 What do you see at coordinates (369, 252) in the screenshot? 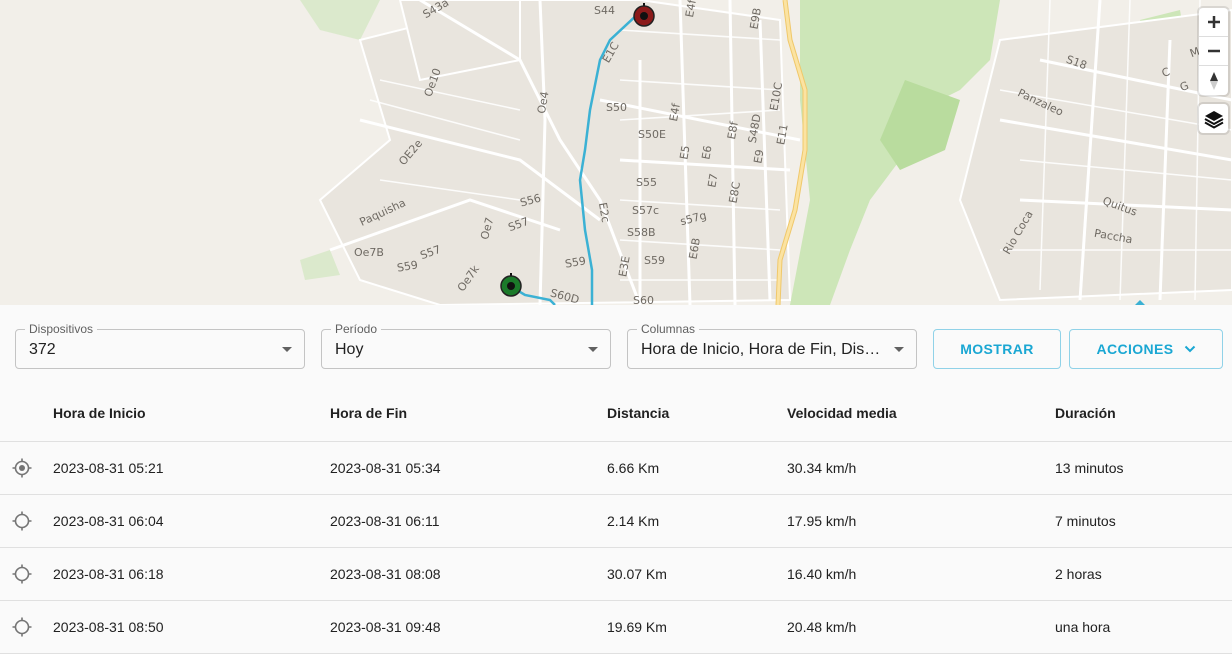
I see `map-label: Oe7B` at bounding box center [369, 252].